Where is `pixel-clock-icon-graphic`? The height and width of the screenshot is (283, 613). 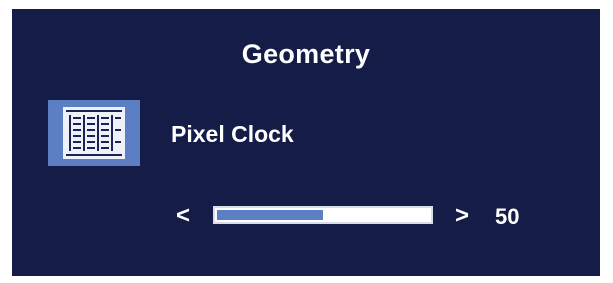
pixel-clock-icon-graphic is located at coordinates (94, 133).